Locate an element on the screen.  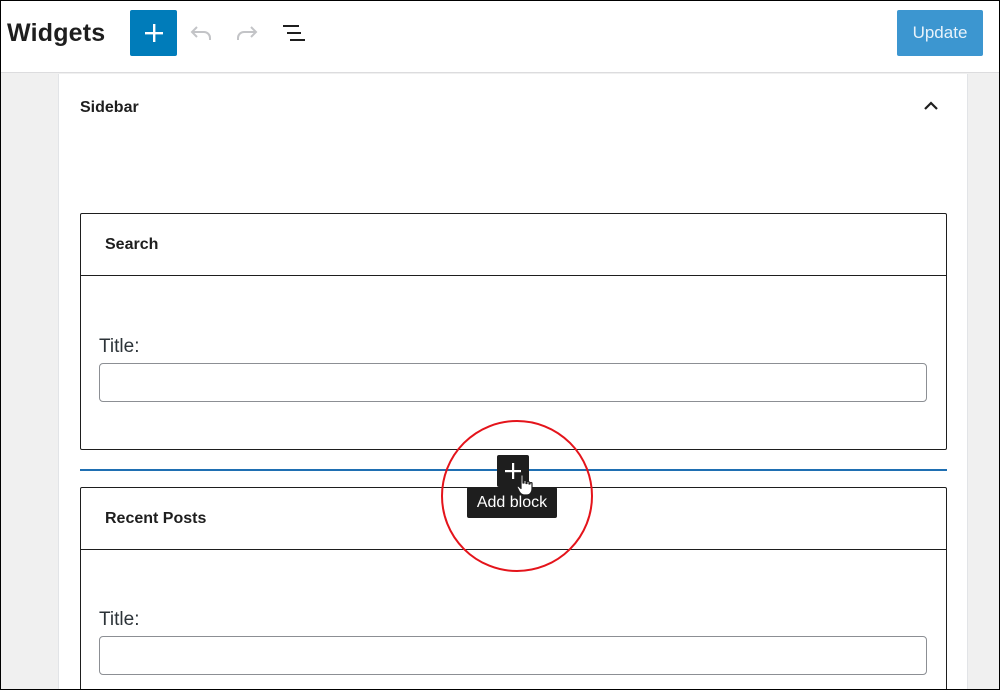
plus-icon is located at coordinates (153, 33).